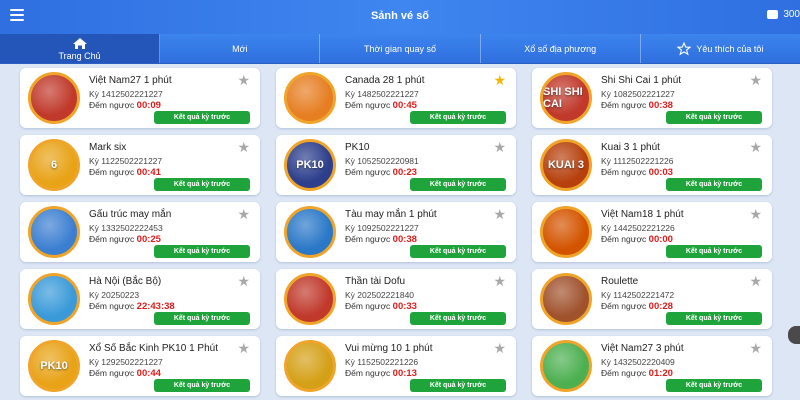 This screenshot has height=400, width=800. Describe the element at coordinates (132, 161) in the screenshot. I see `period-number: 1122502221227` at that location.